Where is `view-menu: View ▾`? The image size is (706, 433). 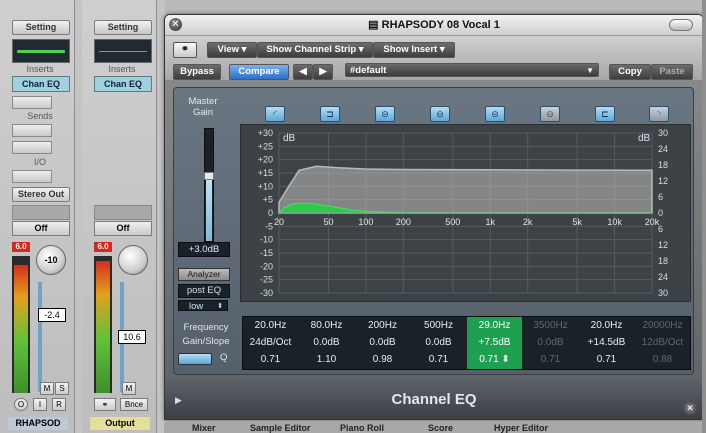 view-menu: View ▾ is located at coordinates (232, 50).